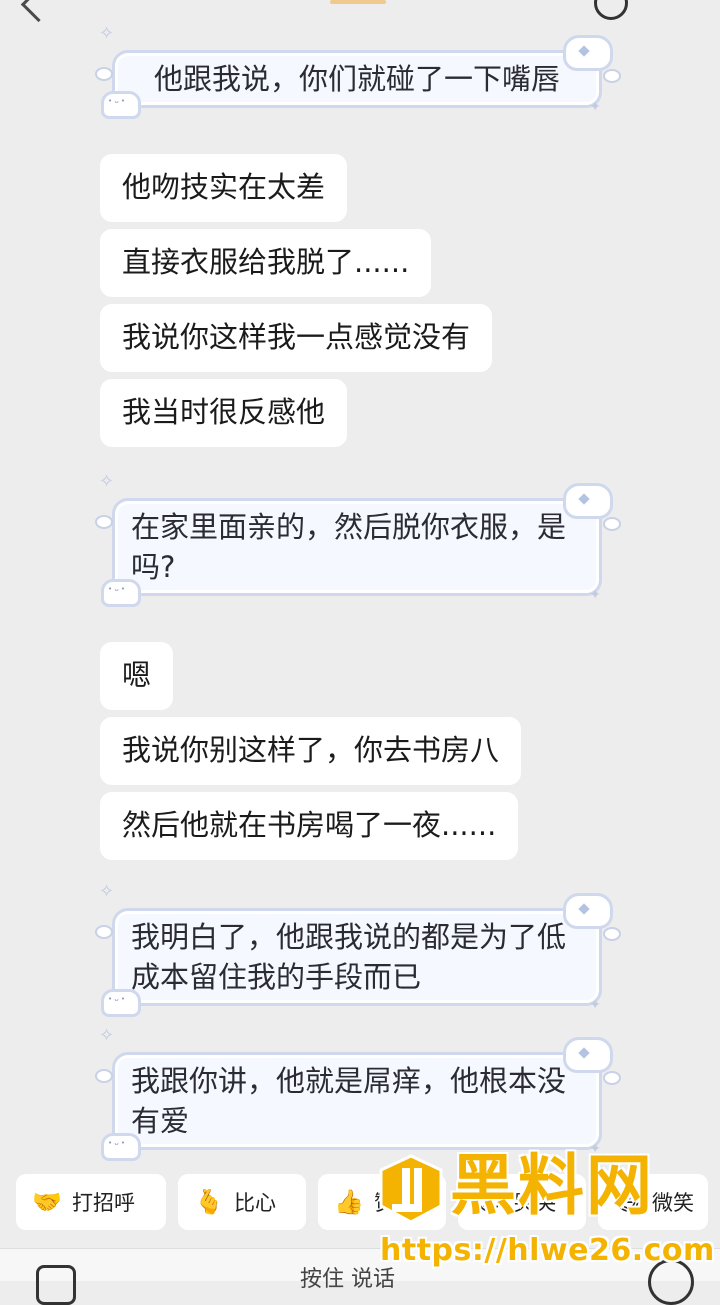  Describe the element at coordinates (209, 1202) in the screenshot. I see `heart-hands-icon: 🫰` at that location.